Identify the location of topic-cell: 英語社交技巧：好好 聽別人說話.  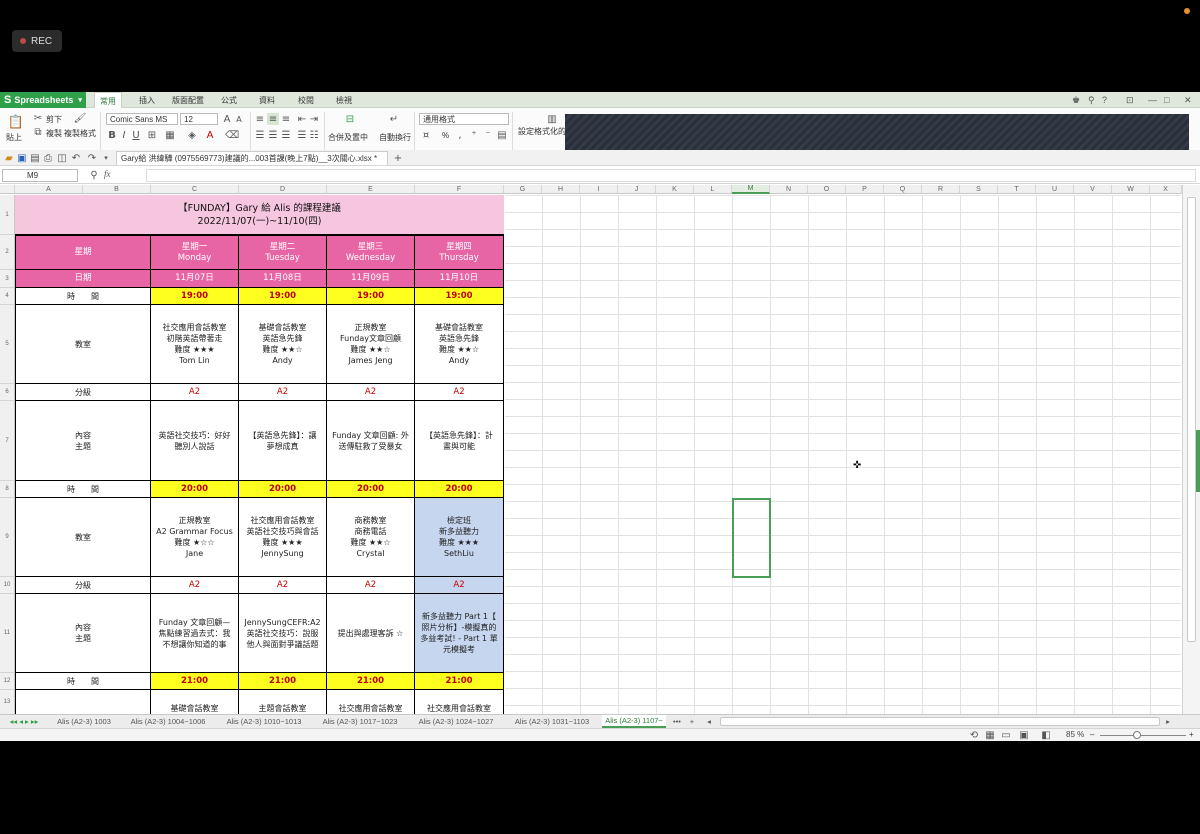
(195, 441).